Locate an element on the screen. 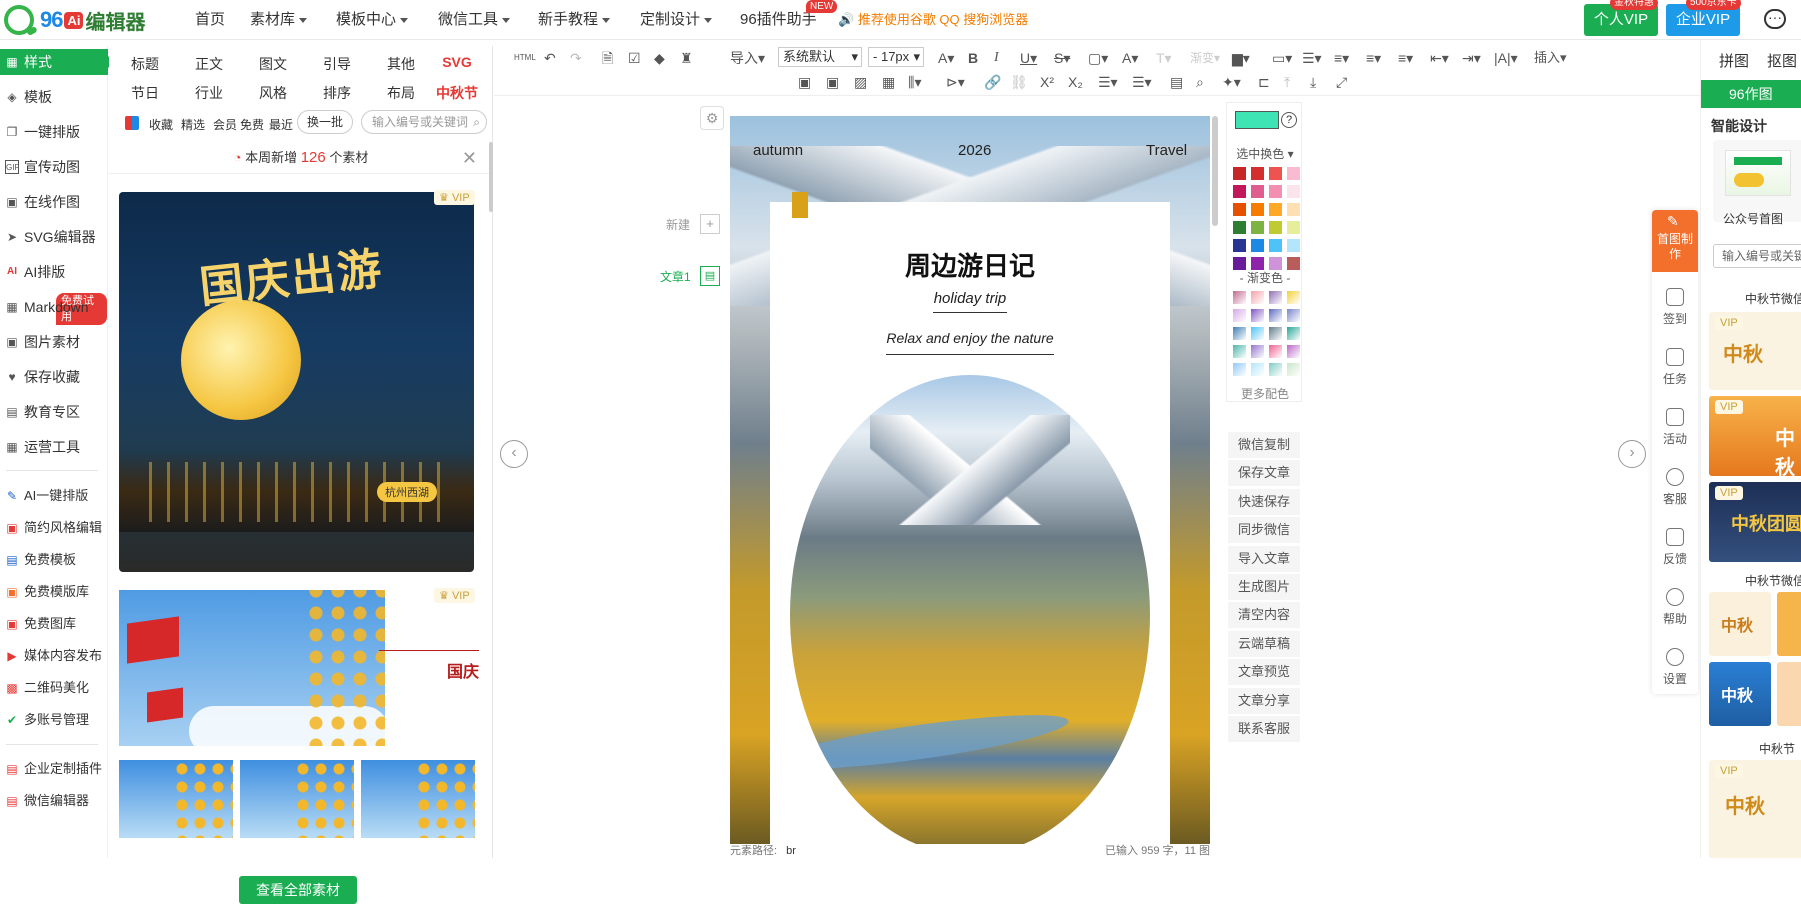  font-size-up-icon: A▾ is located at coordinates (946, 58).